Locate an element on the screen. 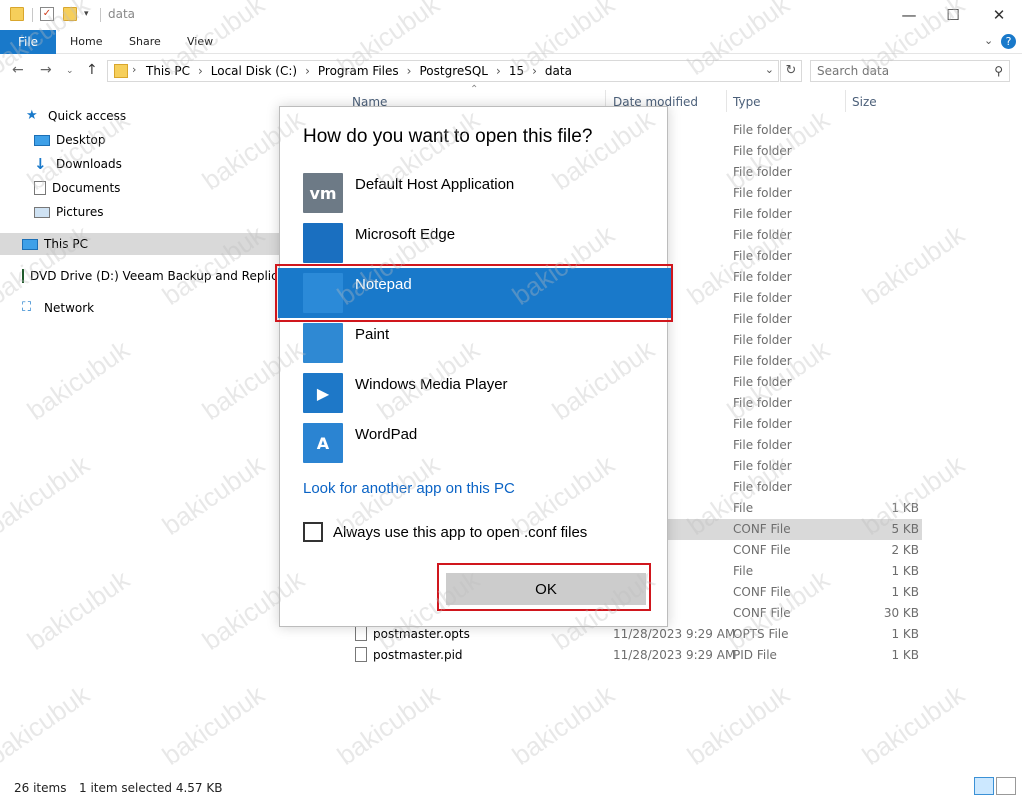  highlight-box is located at coordinates (544, 587).